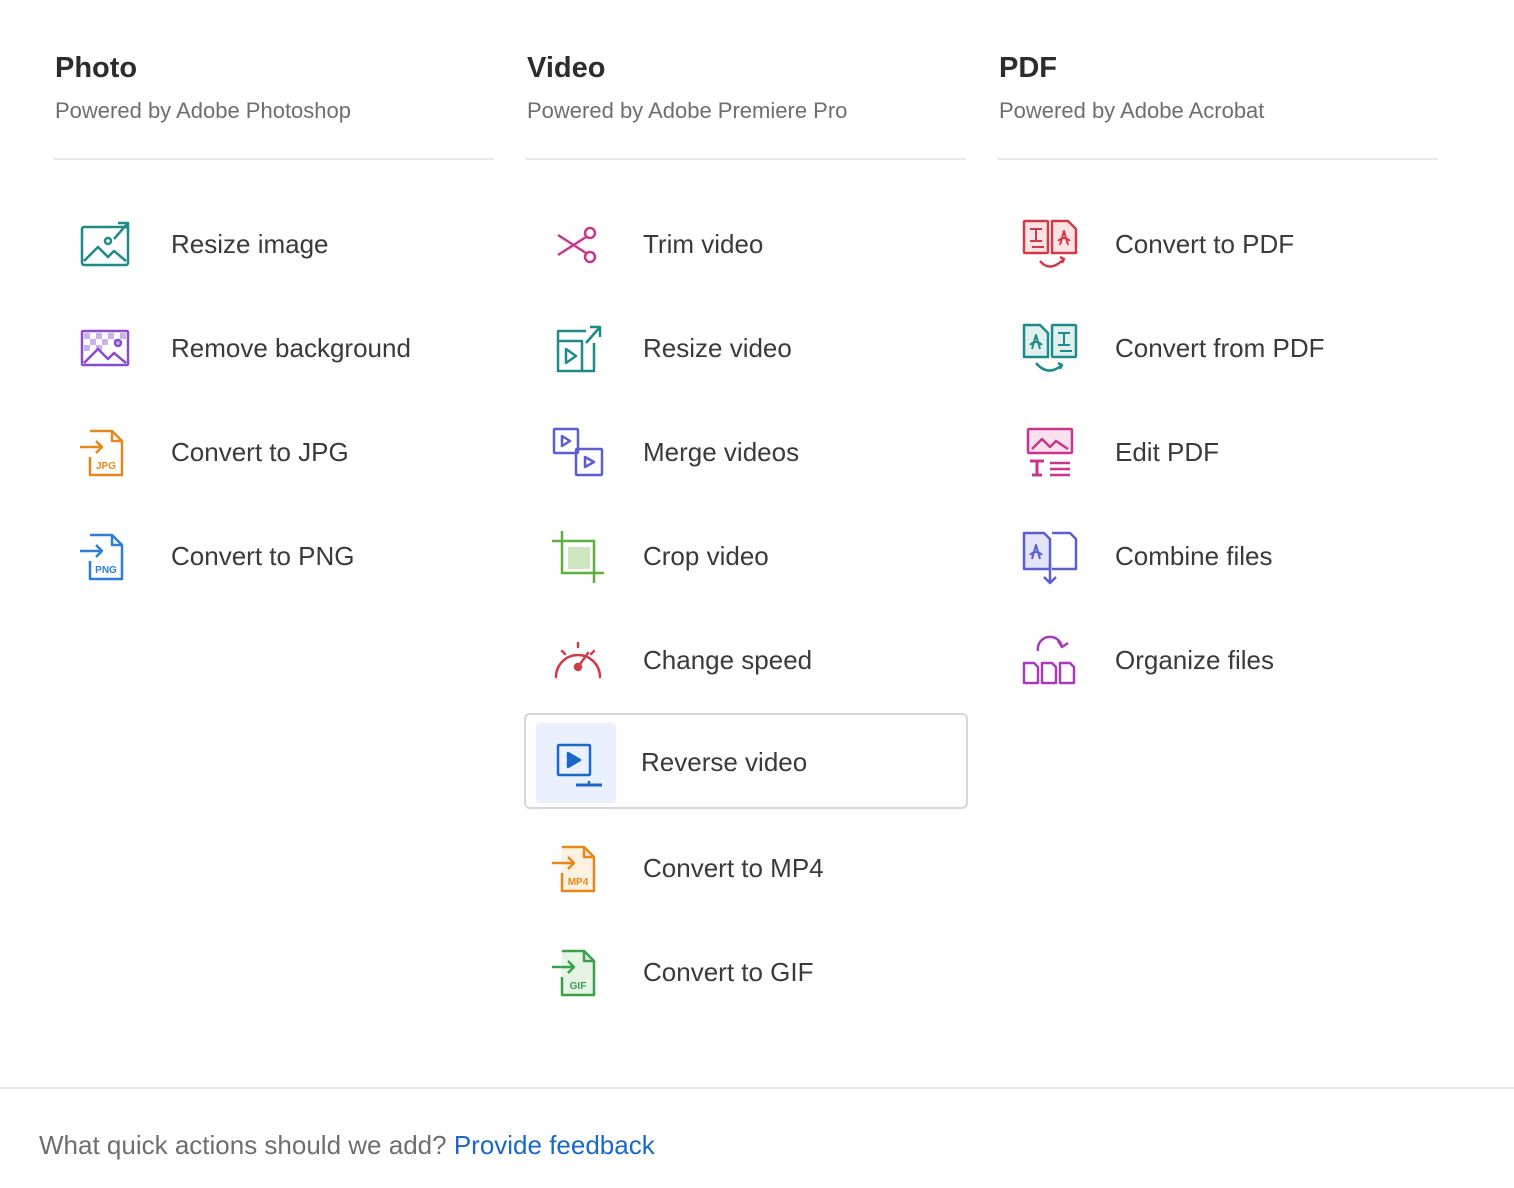 This screenshot has width=1514, height=1188. I want to click on action-label: Crop video, so click(706, 556).